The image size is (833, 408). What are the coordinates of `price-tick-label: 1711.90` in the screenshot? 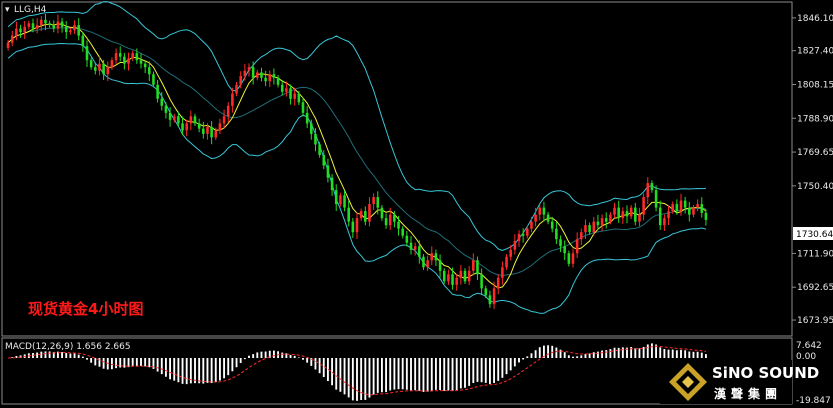 It's located at (815, 254).